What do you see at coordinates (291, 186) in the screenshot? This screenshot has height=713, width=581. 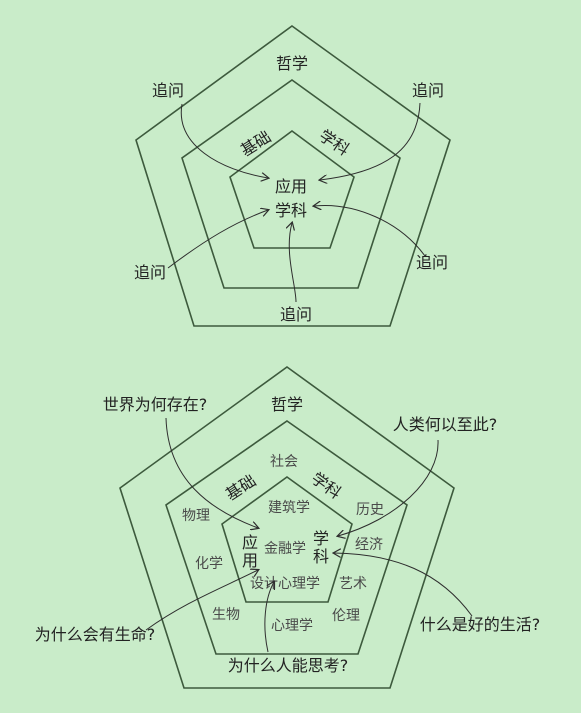 I see `applied-label: 应用` at bounding box center [291, 186].